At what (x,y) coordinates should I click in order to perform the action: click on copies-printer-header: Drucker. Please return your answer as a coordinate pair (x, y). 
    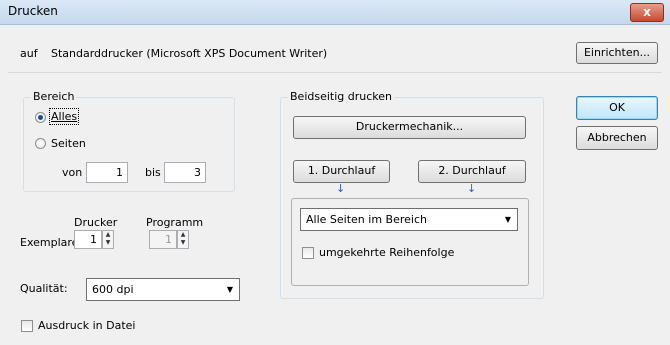
    Looking at the image, I should click on (96, 222).